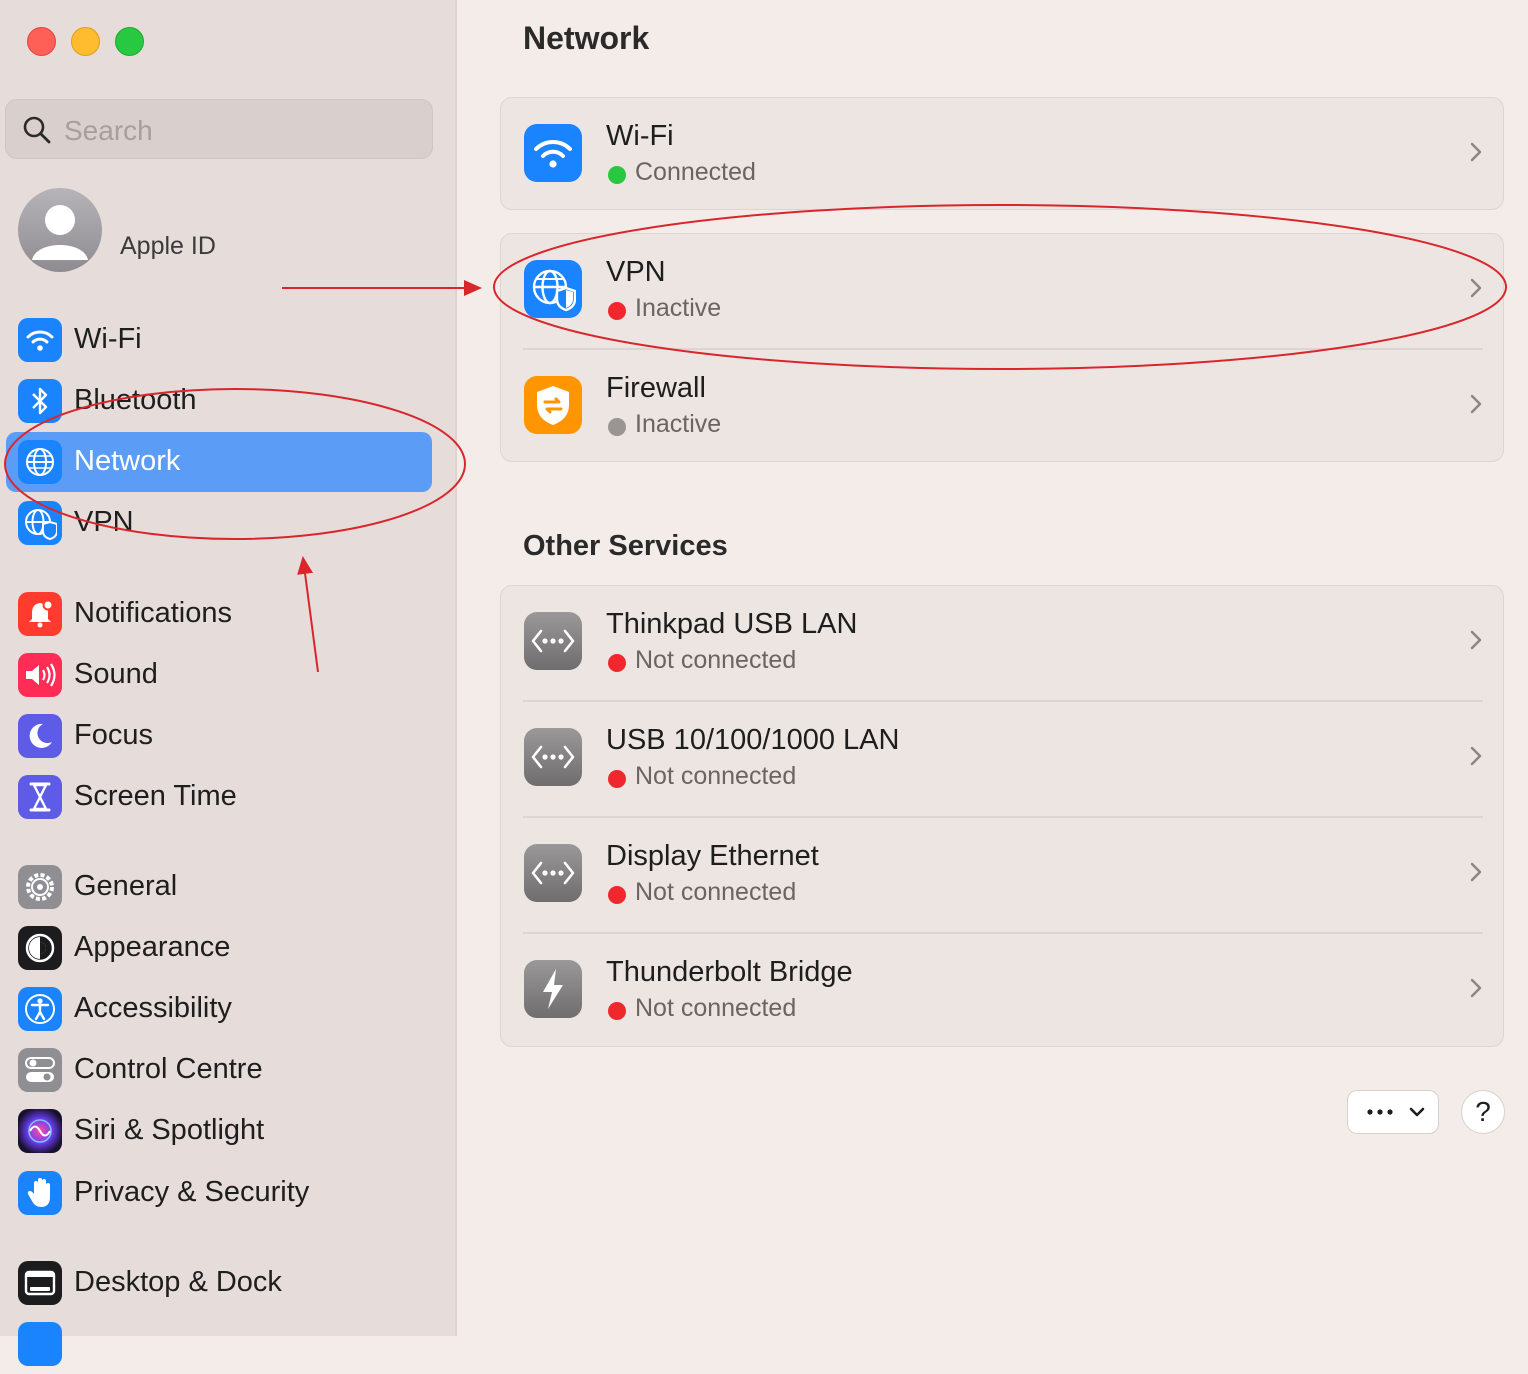  I want to click on page-title: Network, so click(586, 38).